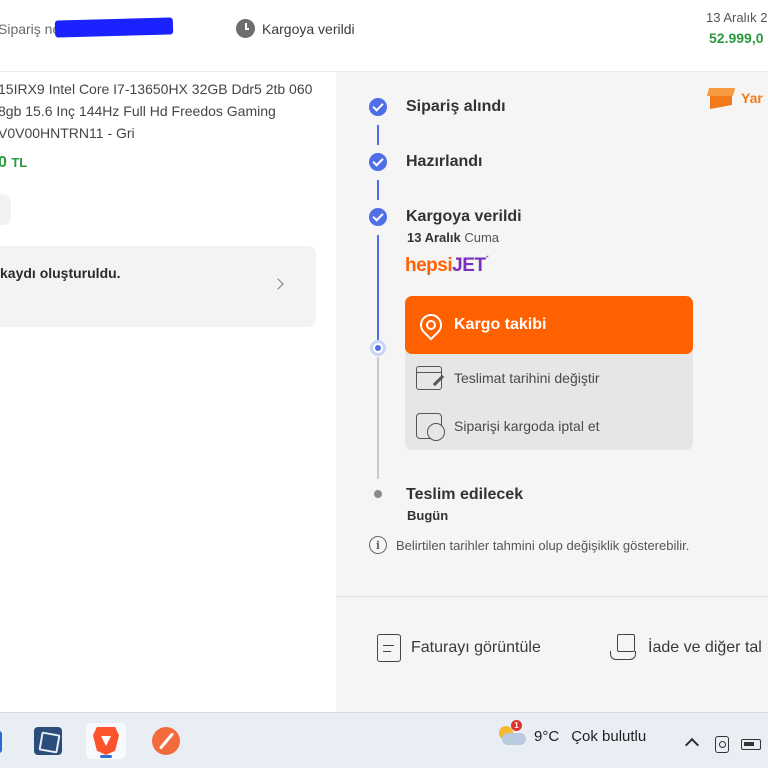  Describe the element at coordinates (456, 106) in the screenshot. I see `step-title: Sipariş alındı` at that location.